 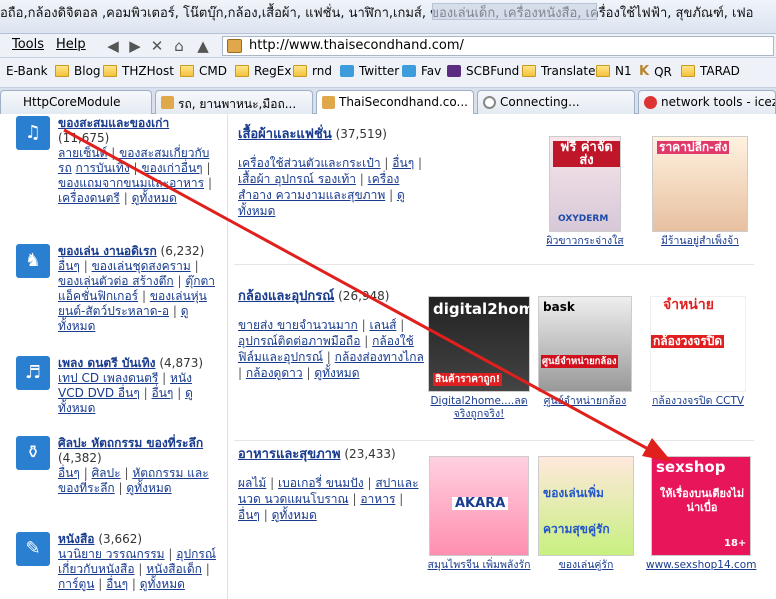 What do you see at coordinates (263, 71) in the screenshot?
I see `bookmark-regex: RegEx` at bounding box center [263, 71].